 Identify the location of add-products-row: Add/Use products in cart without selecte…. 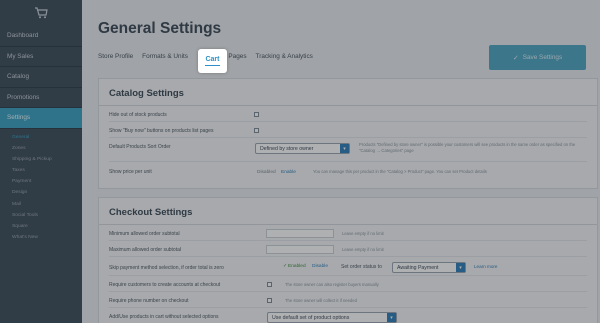
(348, 316).